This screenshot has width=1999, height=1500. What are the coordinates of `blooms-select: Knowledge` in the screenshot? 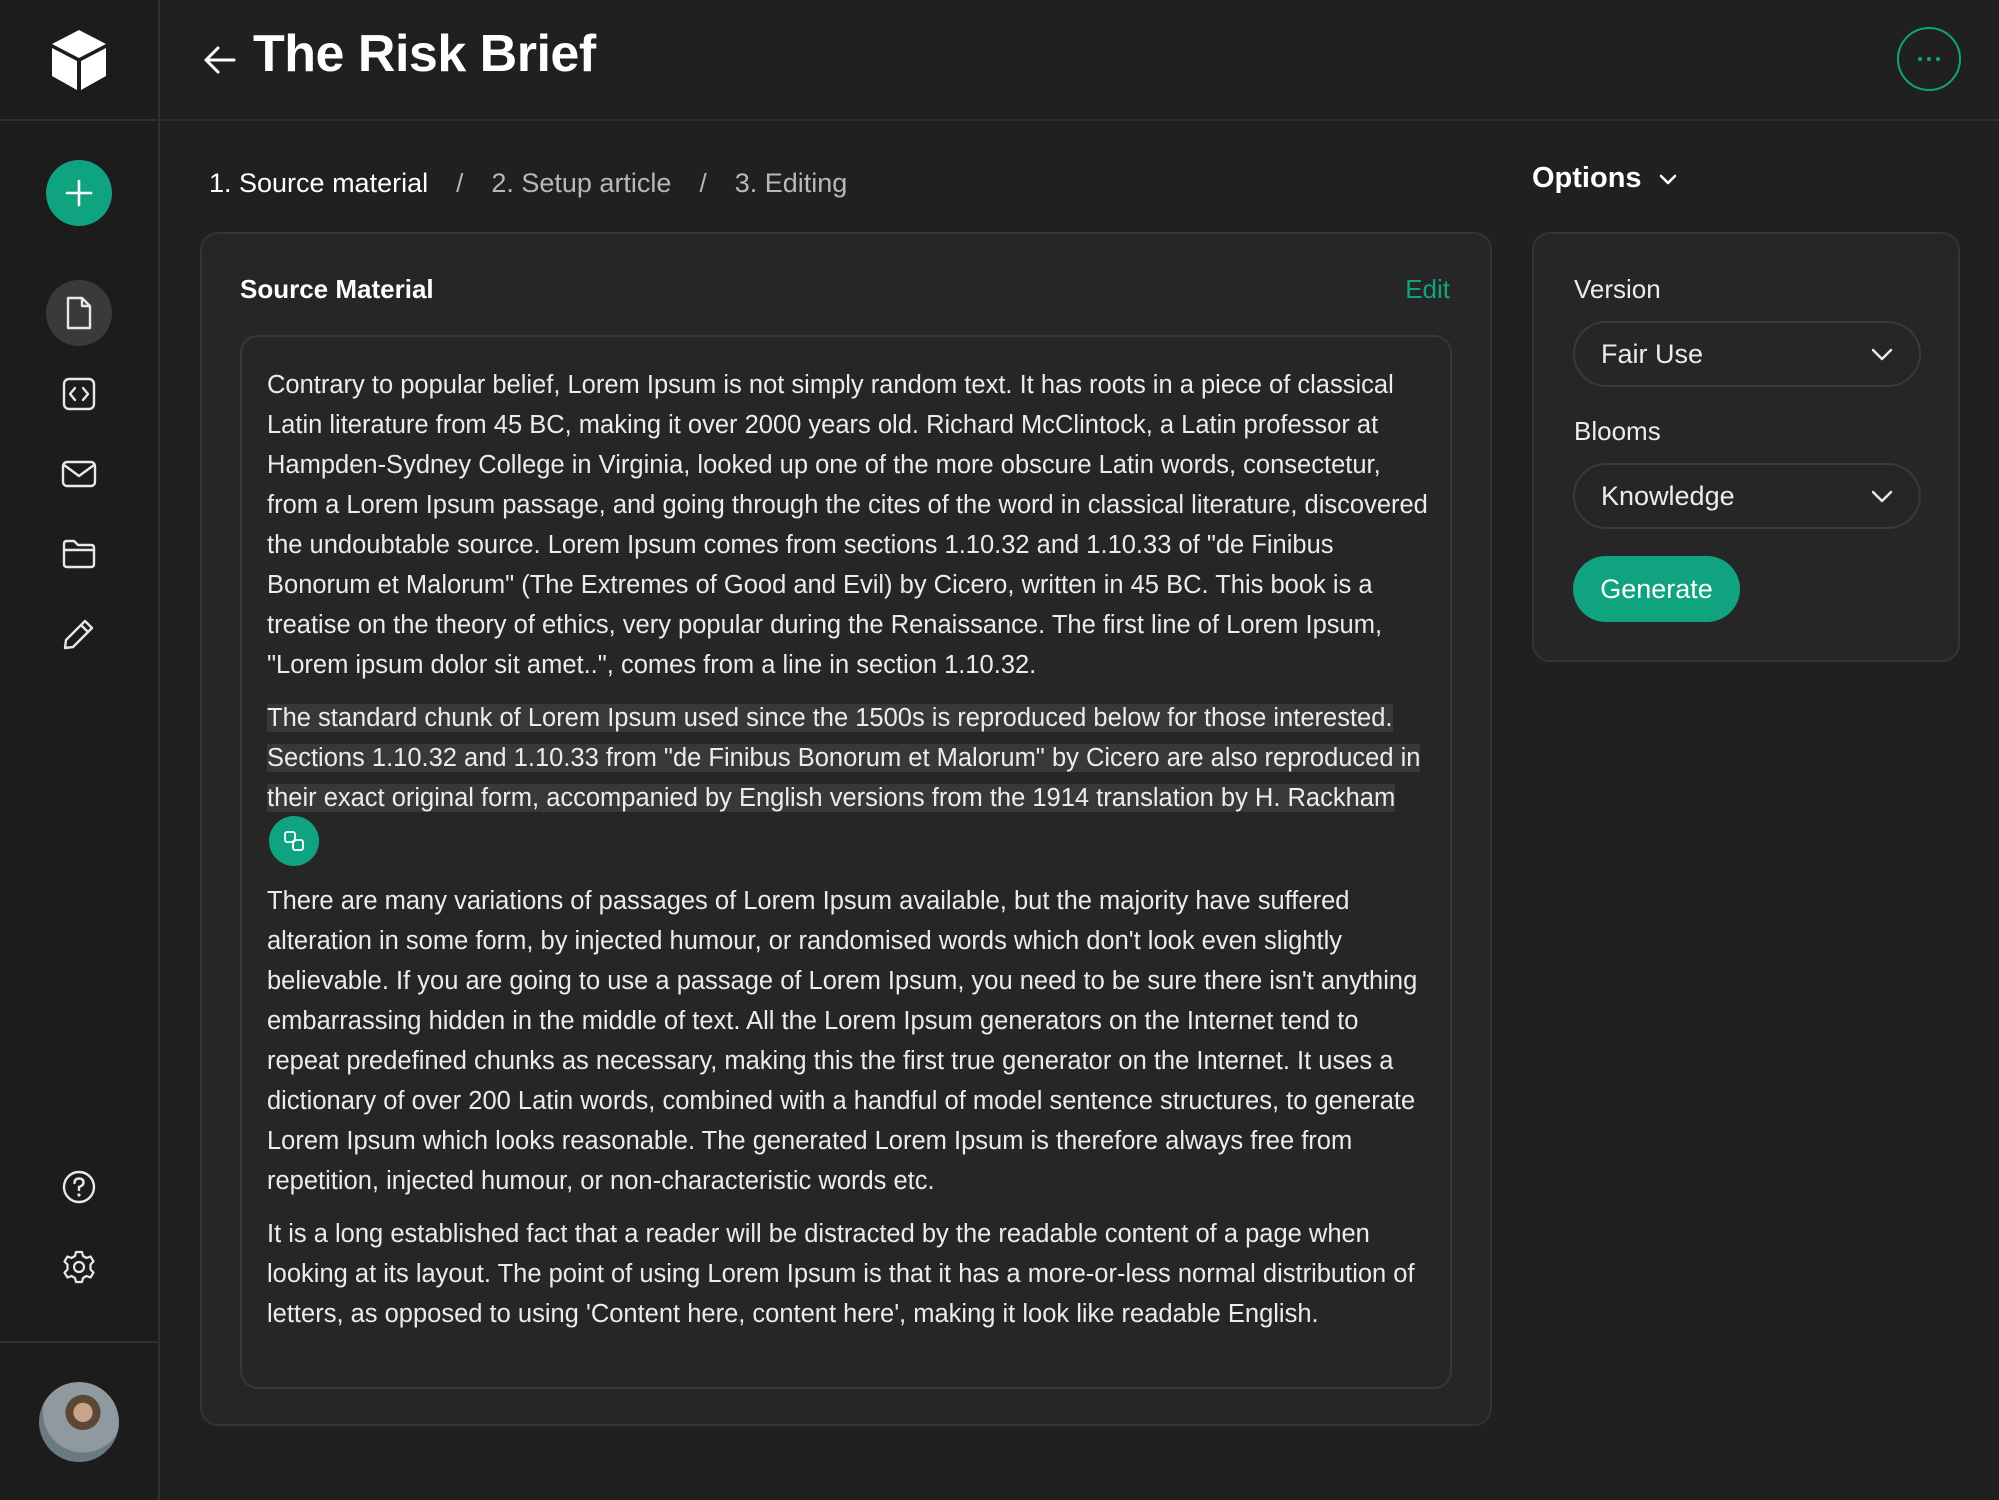 It's located at (1747, 496).